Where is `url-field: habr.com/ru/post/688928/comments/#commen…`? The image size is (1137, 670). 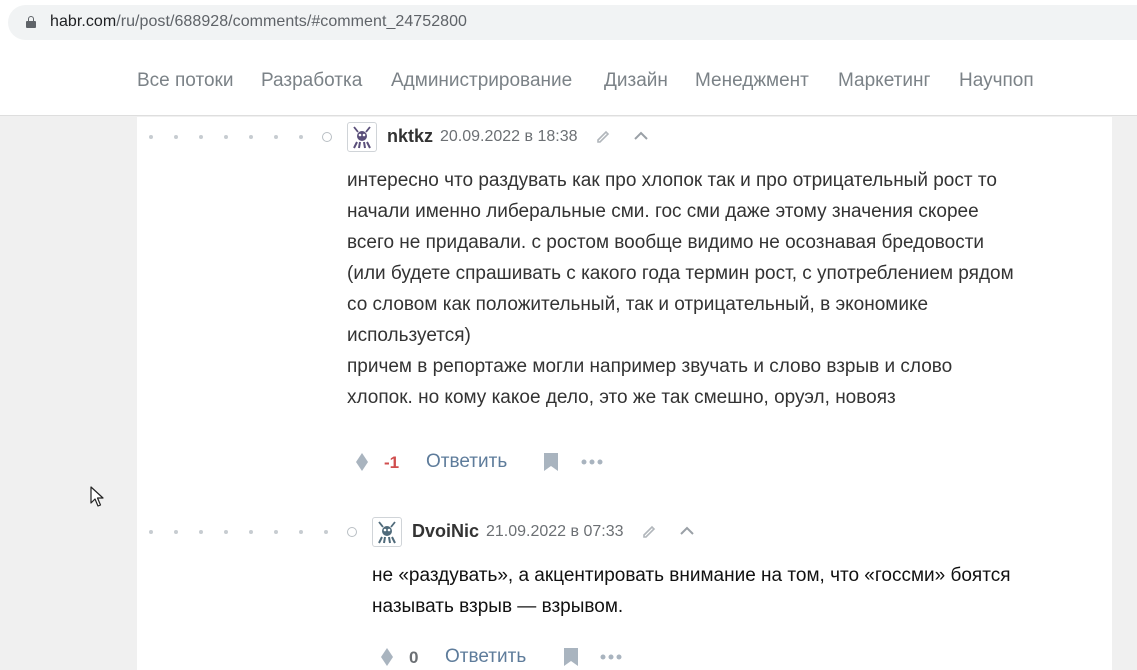
url-field: habr.com/ru/post/688928/comments/#commen… is located at coordinates (572, 22).